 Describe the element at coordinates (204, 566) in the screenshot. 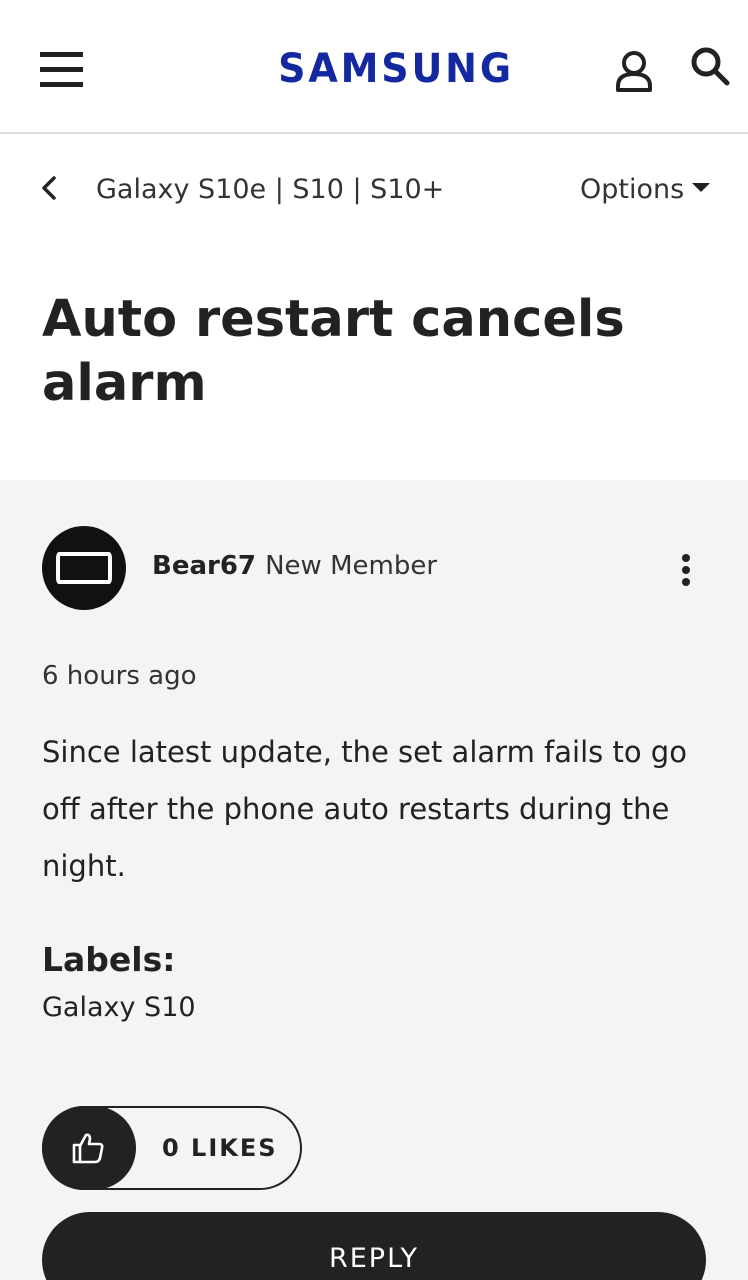

I see `author-name: Bear67` at that location.